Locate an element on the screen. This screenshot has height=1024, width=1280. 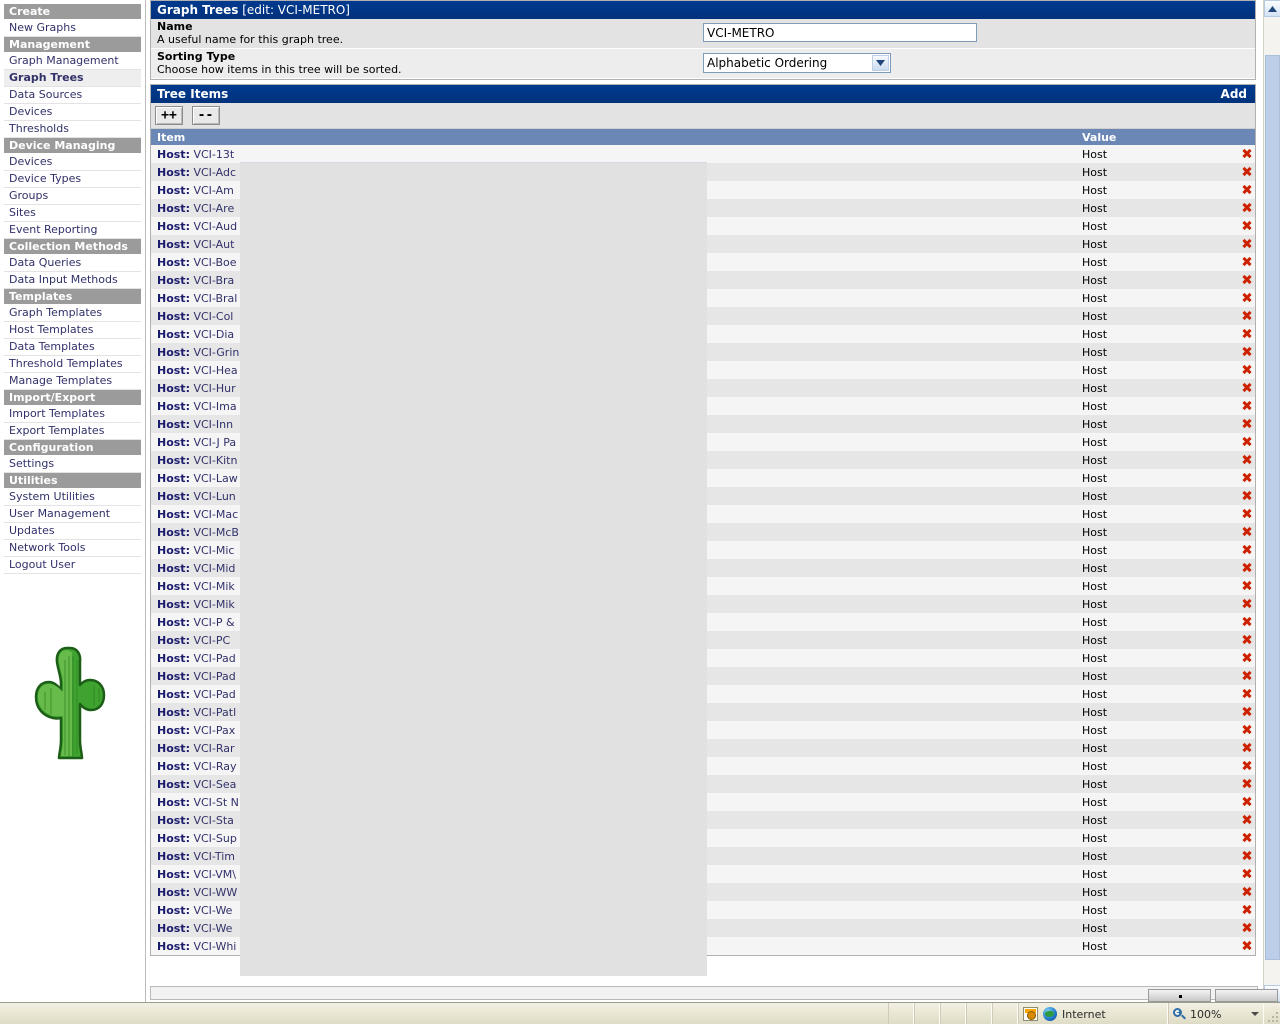
sidebar-item-graph-trees: Graph Trees is located at coordinates (72, 78).